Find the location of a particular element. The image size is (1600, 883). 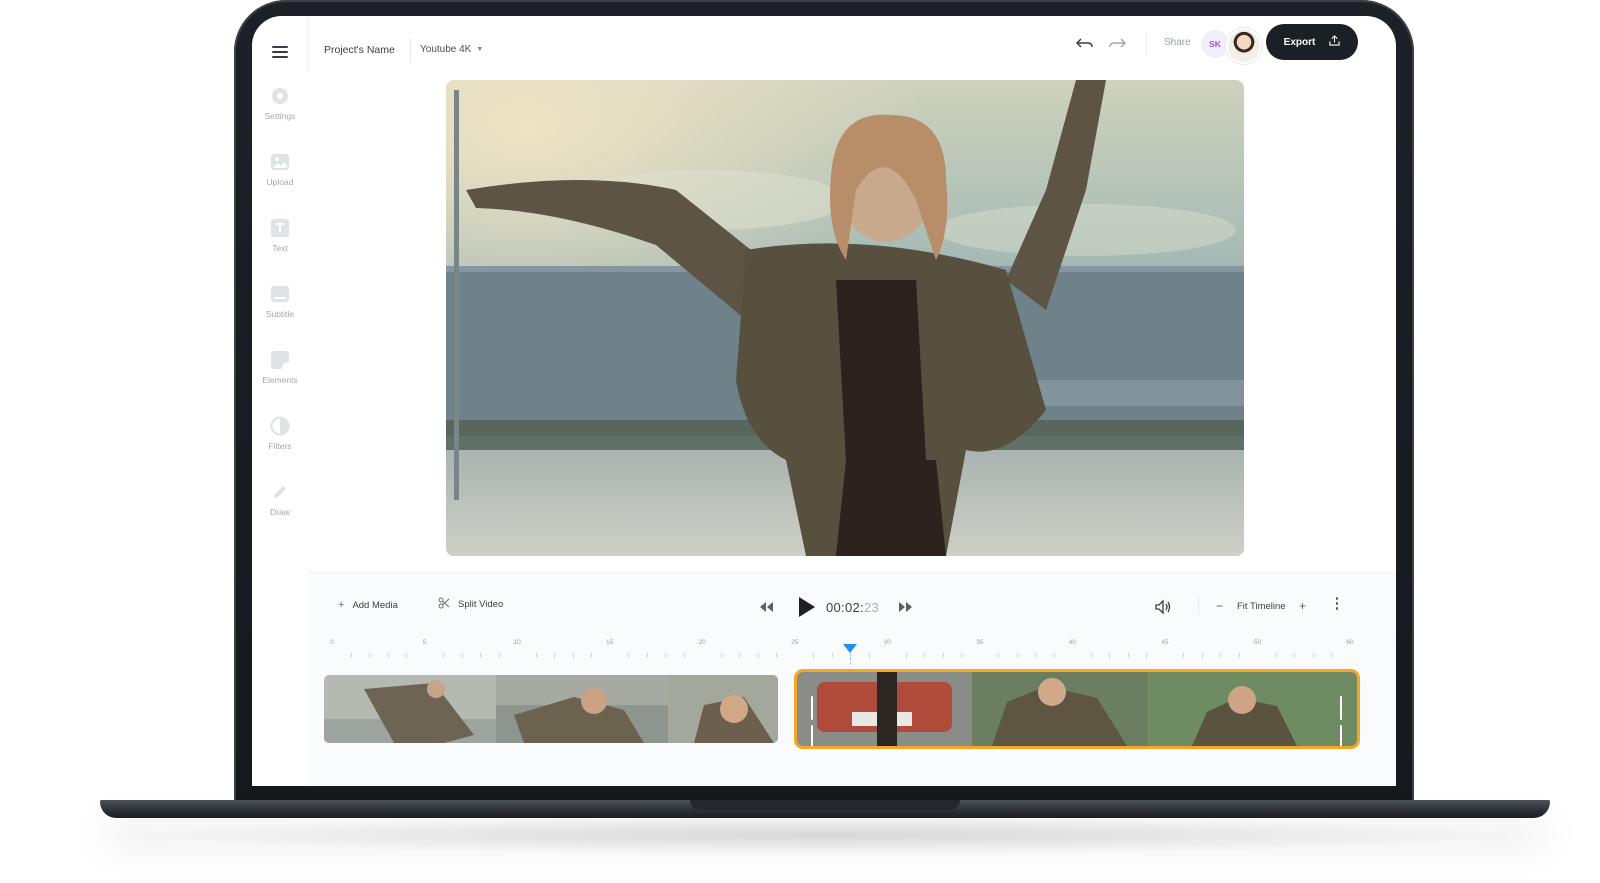

sidebar-item-settings: Settings is located at coordinates (280, 103).